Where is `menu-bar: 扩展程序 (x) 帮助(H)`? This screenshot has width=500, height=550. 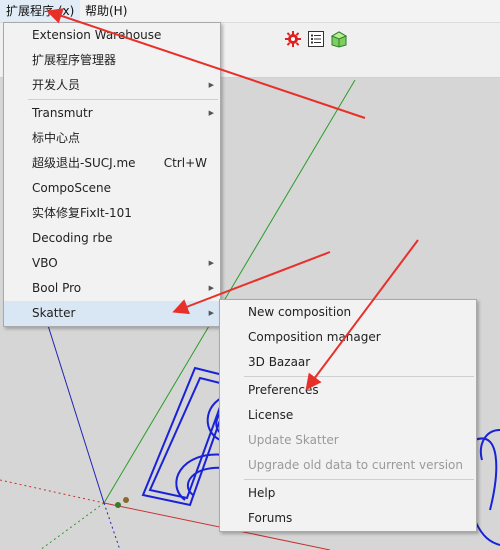 menu-bar: 扩展程序 (x) 帮助(H) is located at coordinates (250, 11).